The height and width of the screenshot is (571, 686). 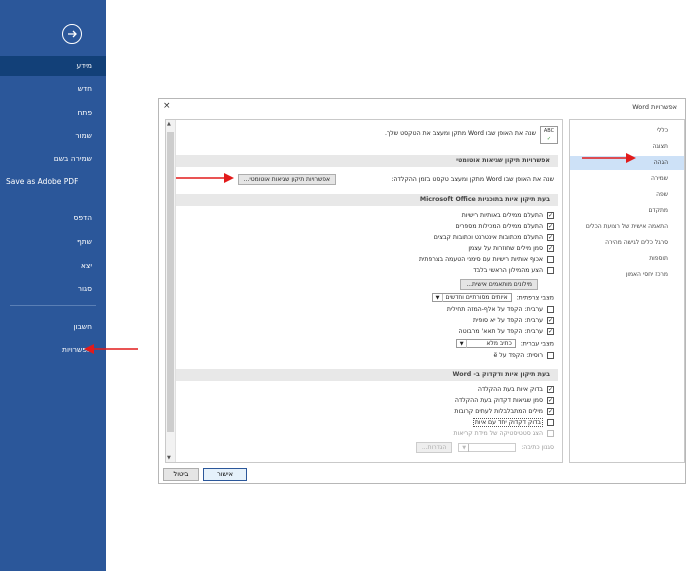 I want to click on back-arrow-icon, so click(x=72, y=34).